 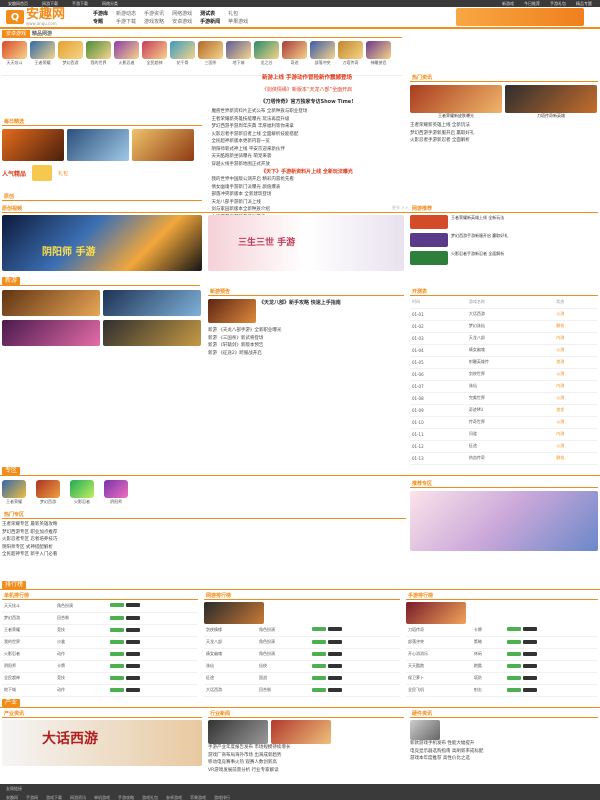 What do you see at coordinates (302, 654) in the screenshot?
I see `rank-row: 倩女幽魂 角色扮演` at bounding box center [302, 654].